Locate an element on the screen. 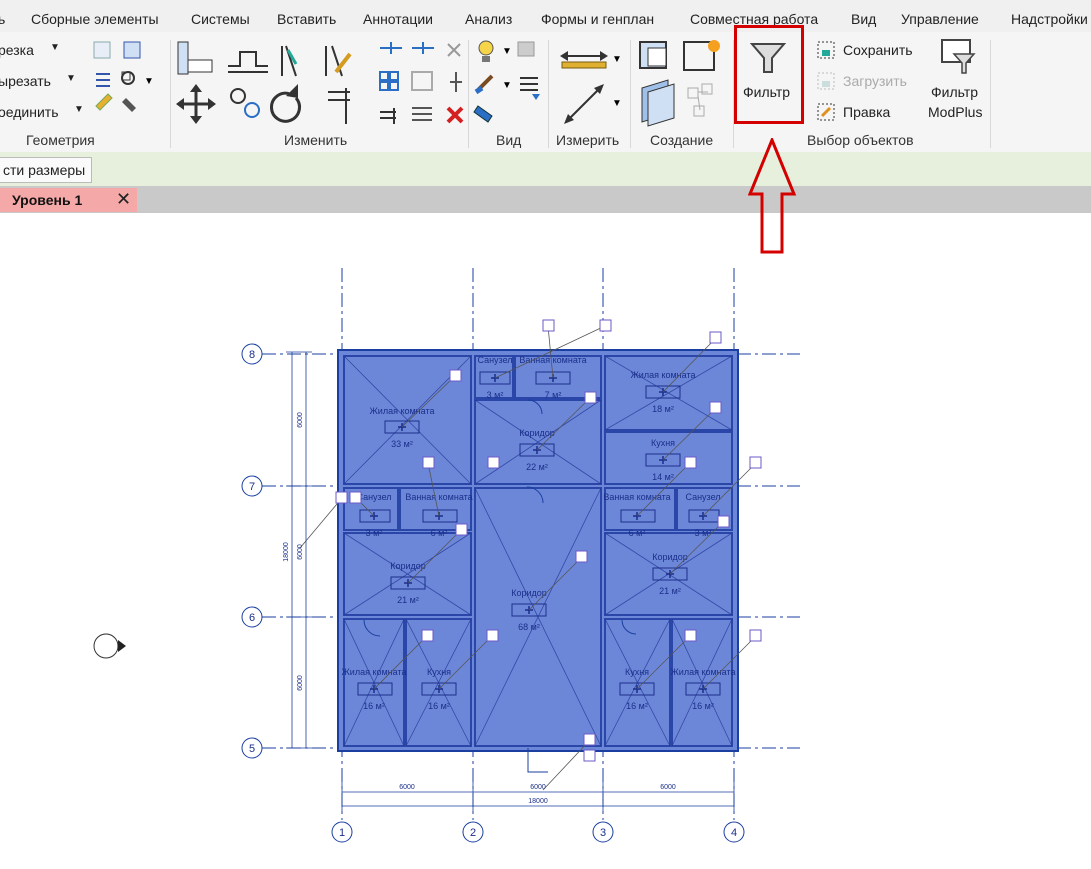 The width and height of the screenshot is (1091, 869). room-area: 14 м² is located at coordinates (663, 477).